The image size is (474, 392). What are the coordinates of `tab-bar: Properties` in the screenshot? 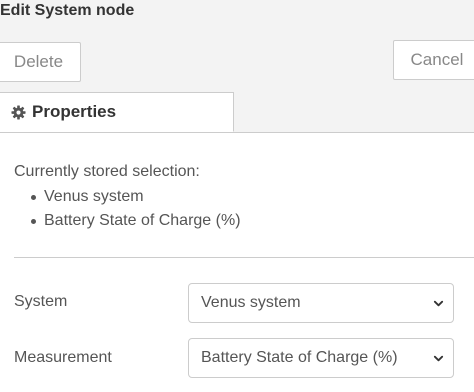 It's located at (237, 112).